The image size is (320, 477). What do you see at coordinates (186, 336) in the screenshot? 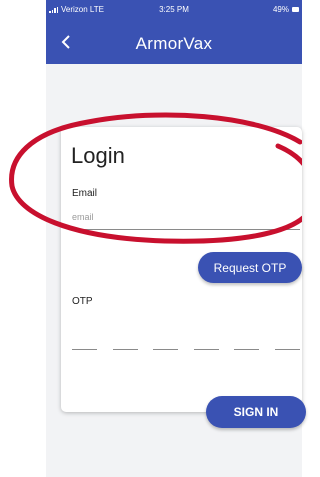
I see `otp-input-row` at bounding box center [186, 336].